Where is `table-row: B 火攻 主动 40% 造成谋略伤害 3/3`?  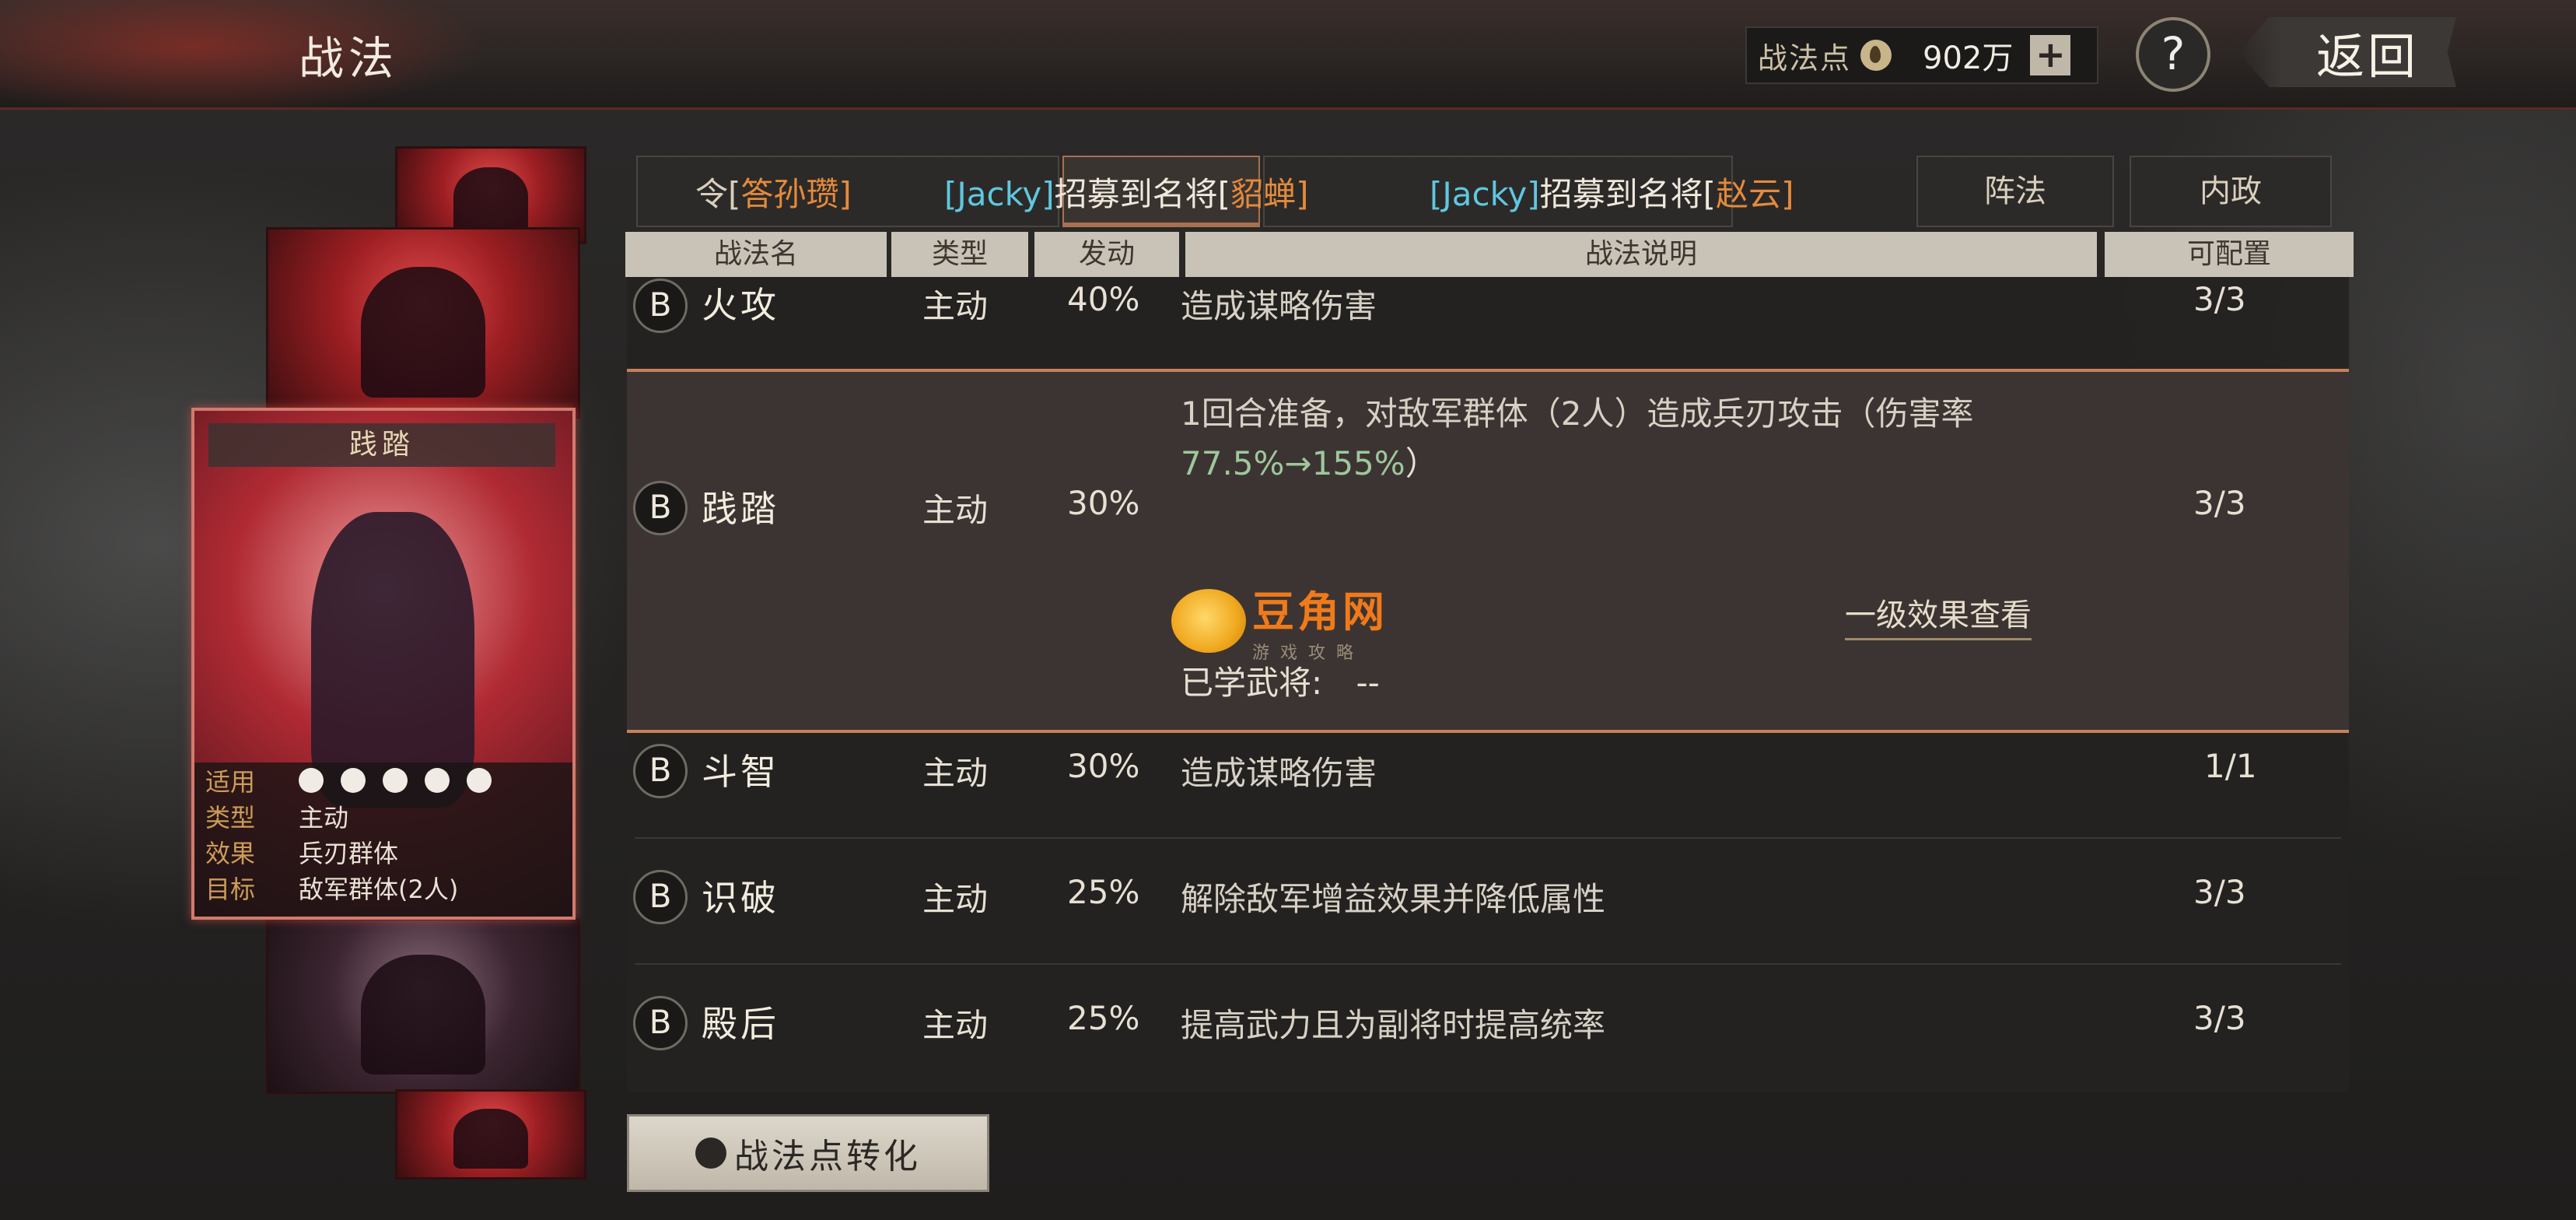 table-row: B 火攻 主动 40% 造成谋略伤害 3/3 is located at coordinates (1488, 320).